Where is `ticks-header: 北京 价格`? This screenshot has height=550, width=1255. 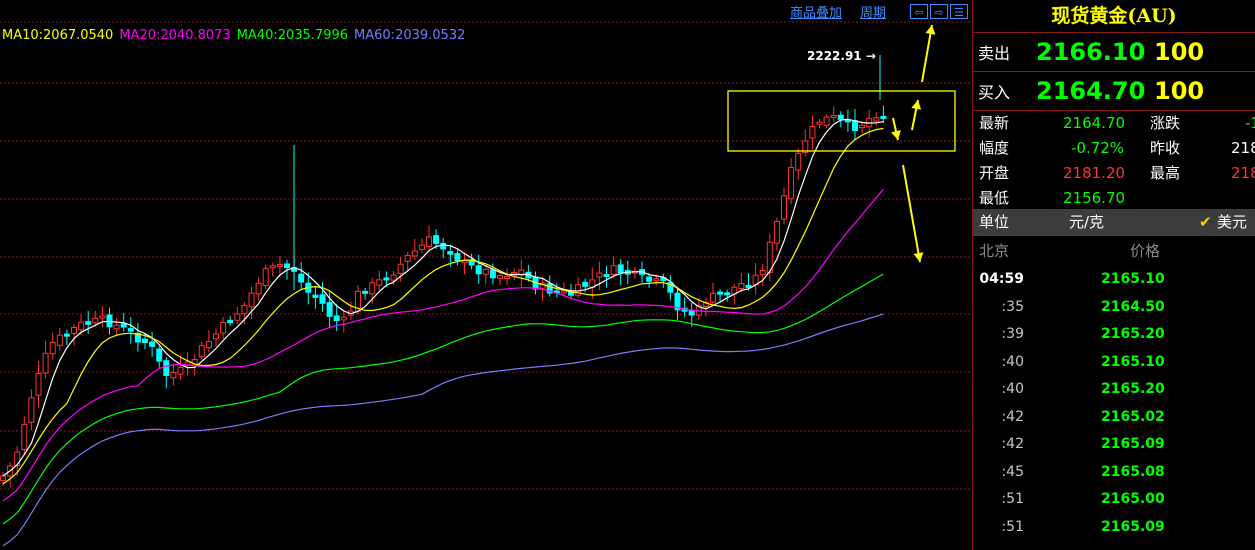
ticks-header: 北京 价格 is located at coordinates (1114, 251).